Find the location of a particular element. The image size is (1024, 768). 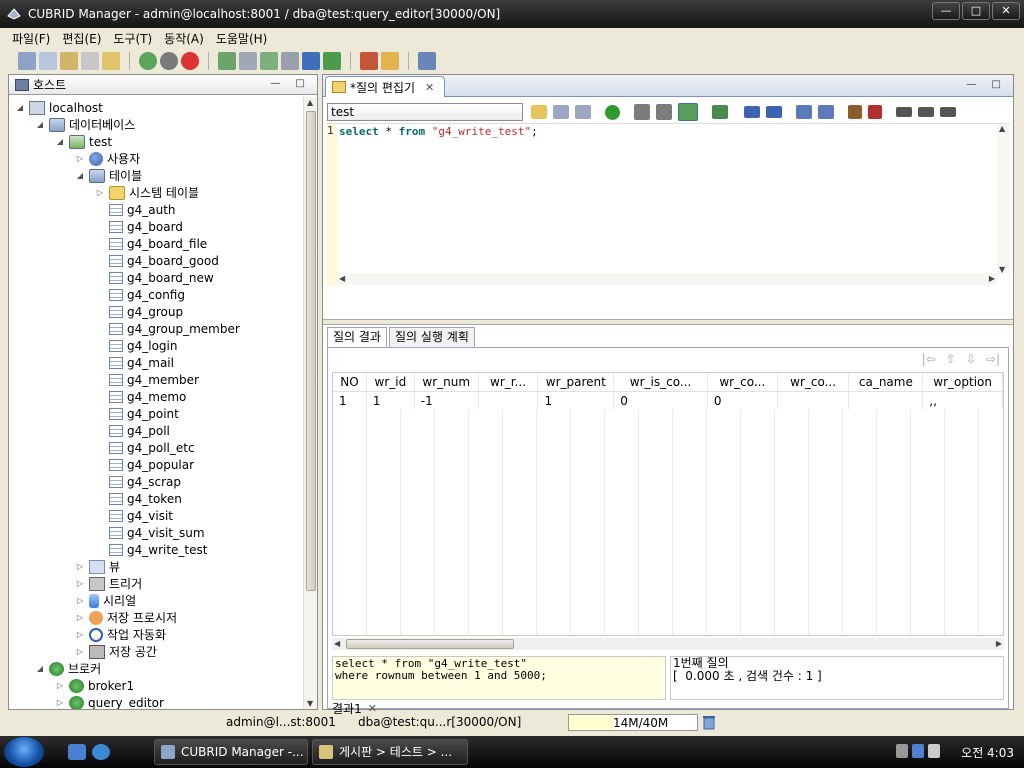

save-as-icon is located at coordinates (583, 112).